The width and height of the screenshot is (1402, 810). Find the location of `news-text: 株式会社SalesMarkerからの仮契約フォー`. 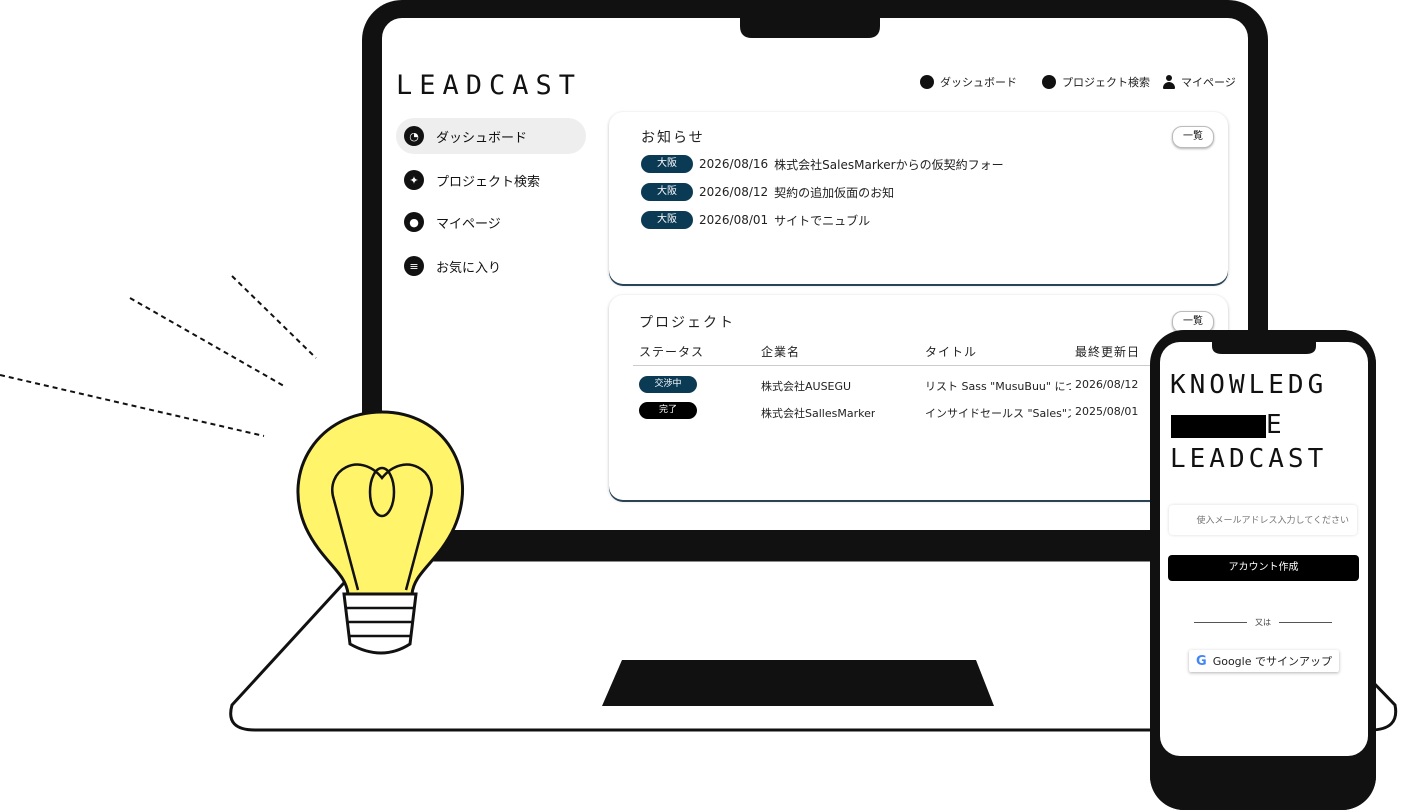

news-text: 株式会社SalesMarkerからの仮契約フォー is located at coordinates (889, 164).